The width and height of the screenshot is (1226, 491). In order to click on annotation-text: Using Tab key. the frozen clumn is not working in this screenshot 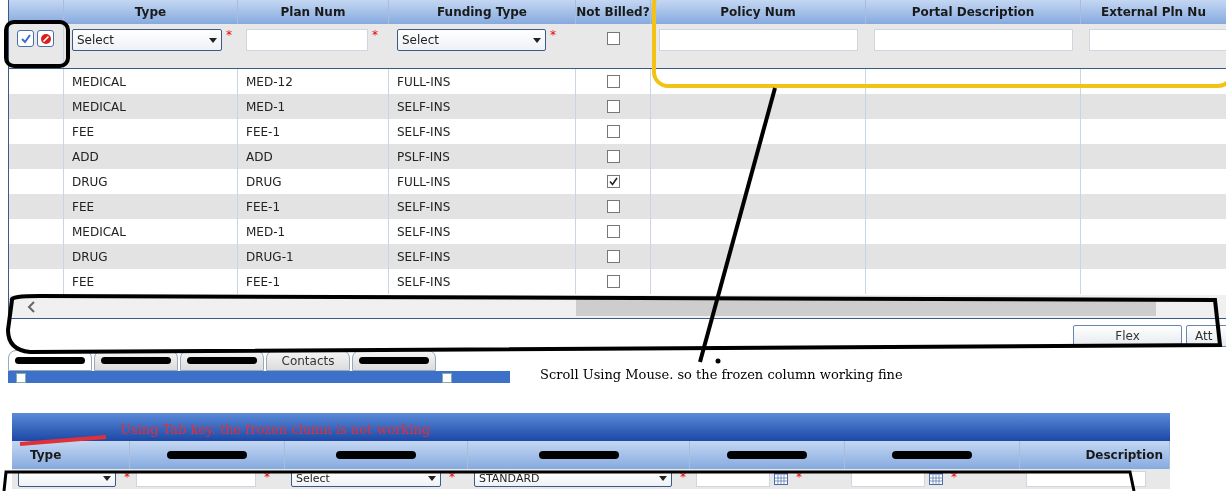, I will do `click(275, 429)`.